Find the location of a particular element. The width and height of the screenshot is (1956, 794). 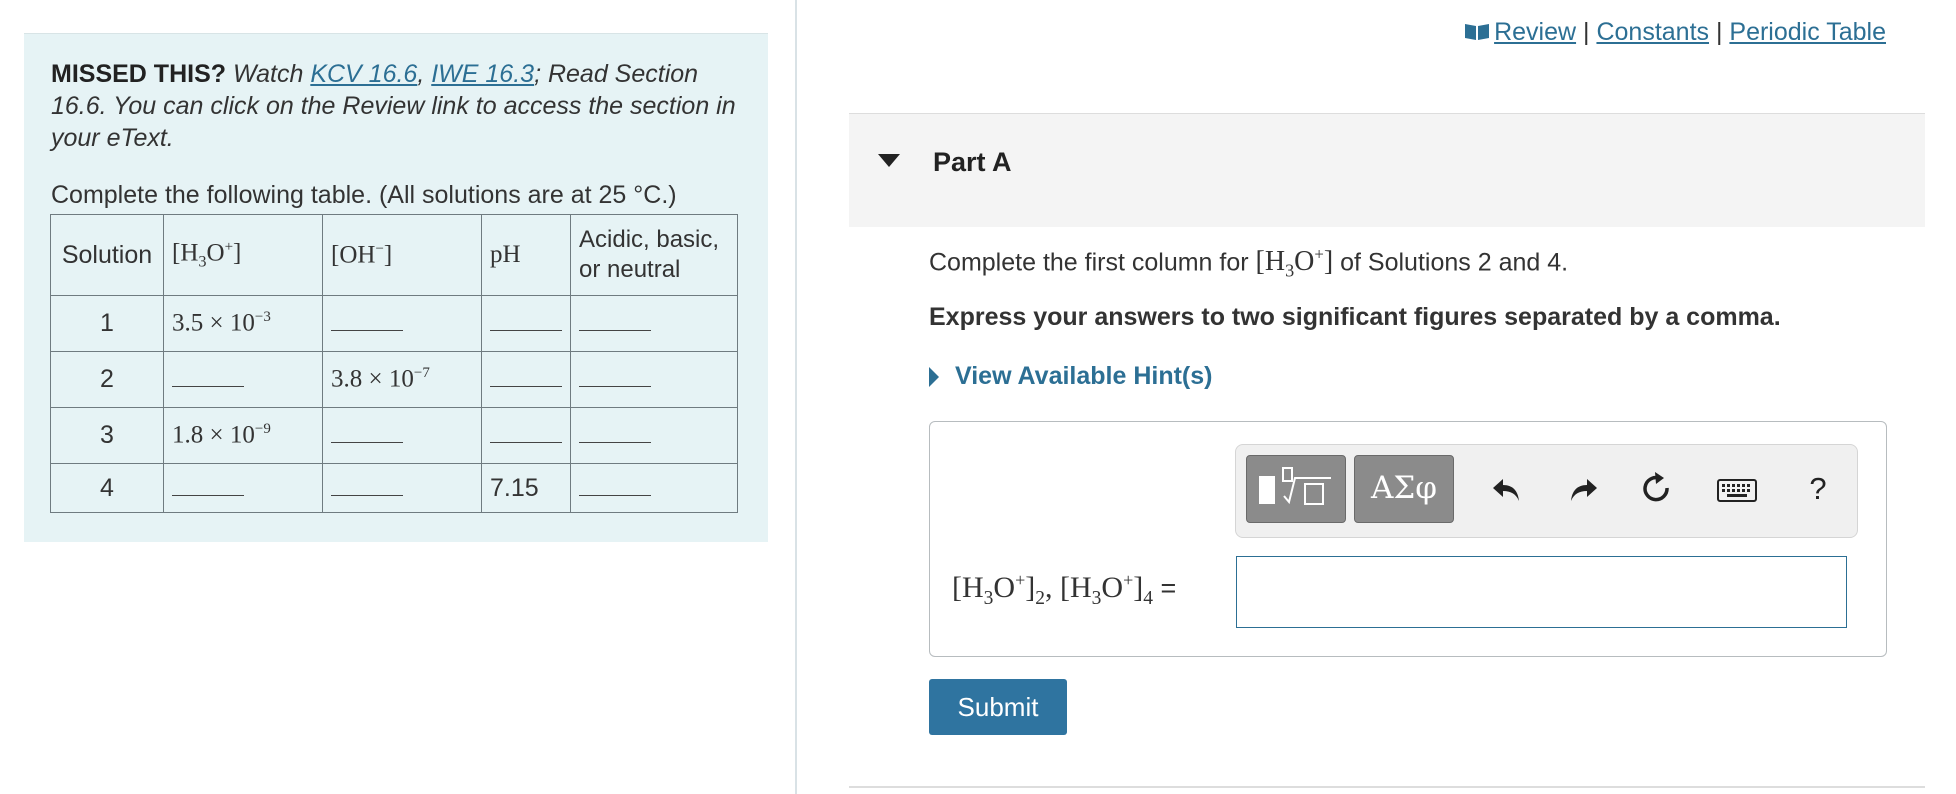

redo-icon is located at coordinates (1583, 491).